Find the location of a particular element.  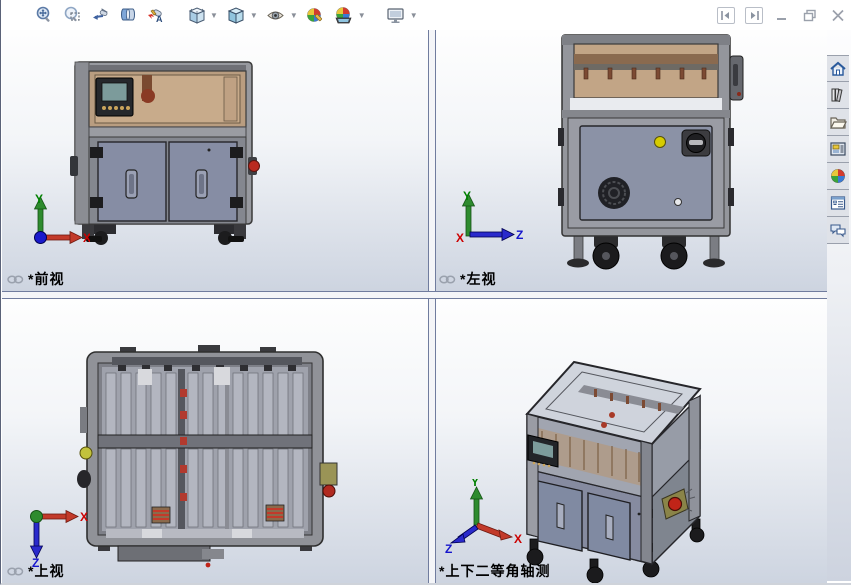

window-controls is located at coordinates (782, 15).